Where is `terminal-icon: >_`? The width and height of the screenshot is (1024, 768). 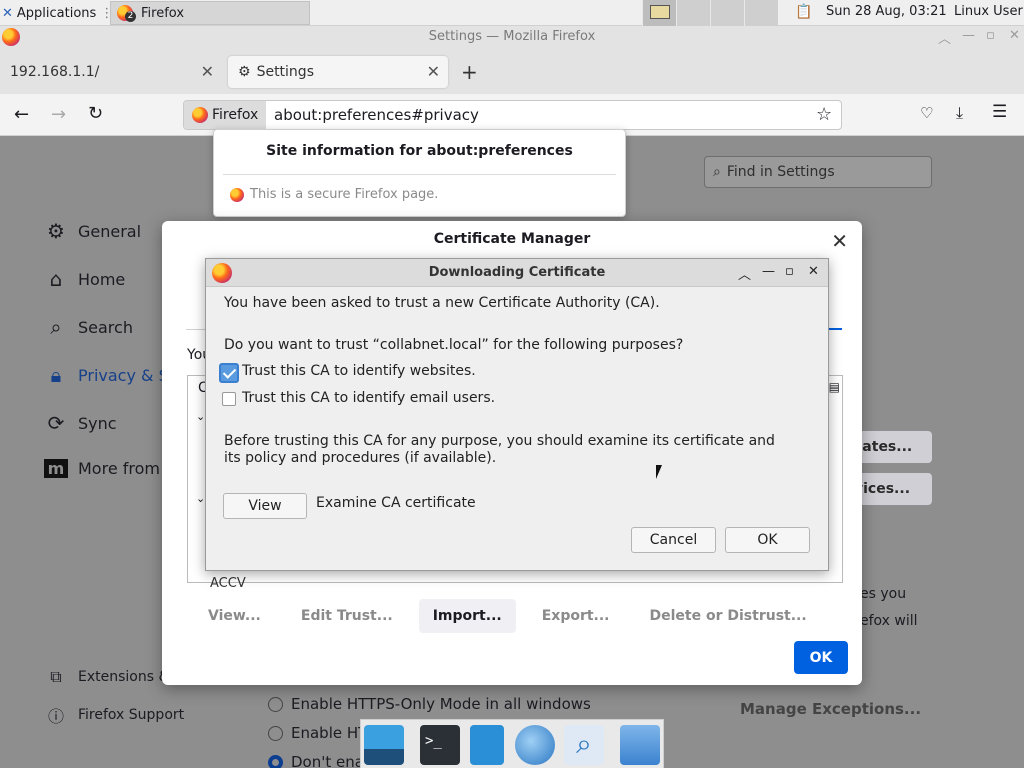
terminal-icon: >_ is located at coordinates (440, 745).